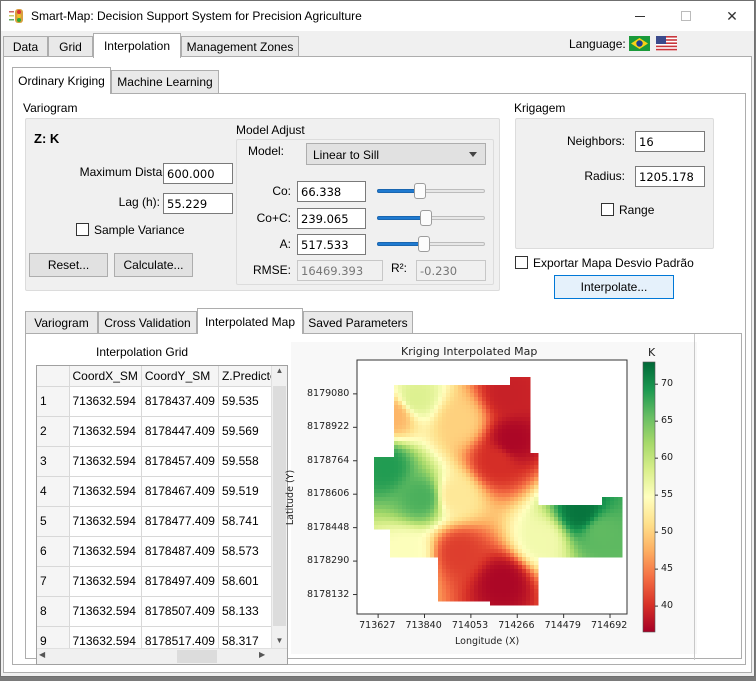 The height and width of the screenshot is (681, 756). Describe the element at coordinates (396, 154) in the screenshot. I see `model-dropdown: Linear to Sill` at that location.